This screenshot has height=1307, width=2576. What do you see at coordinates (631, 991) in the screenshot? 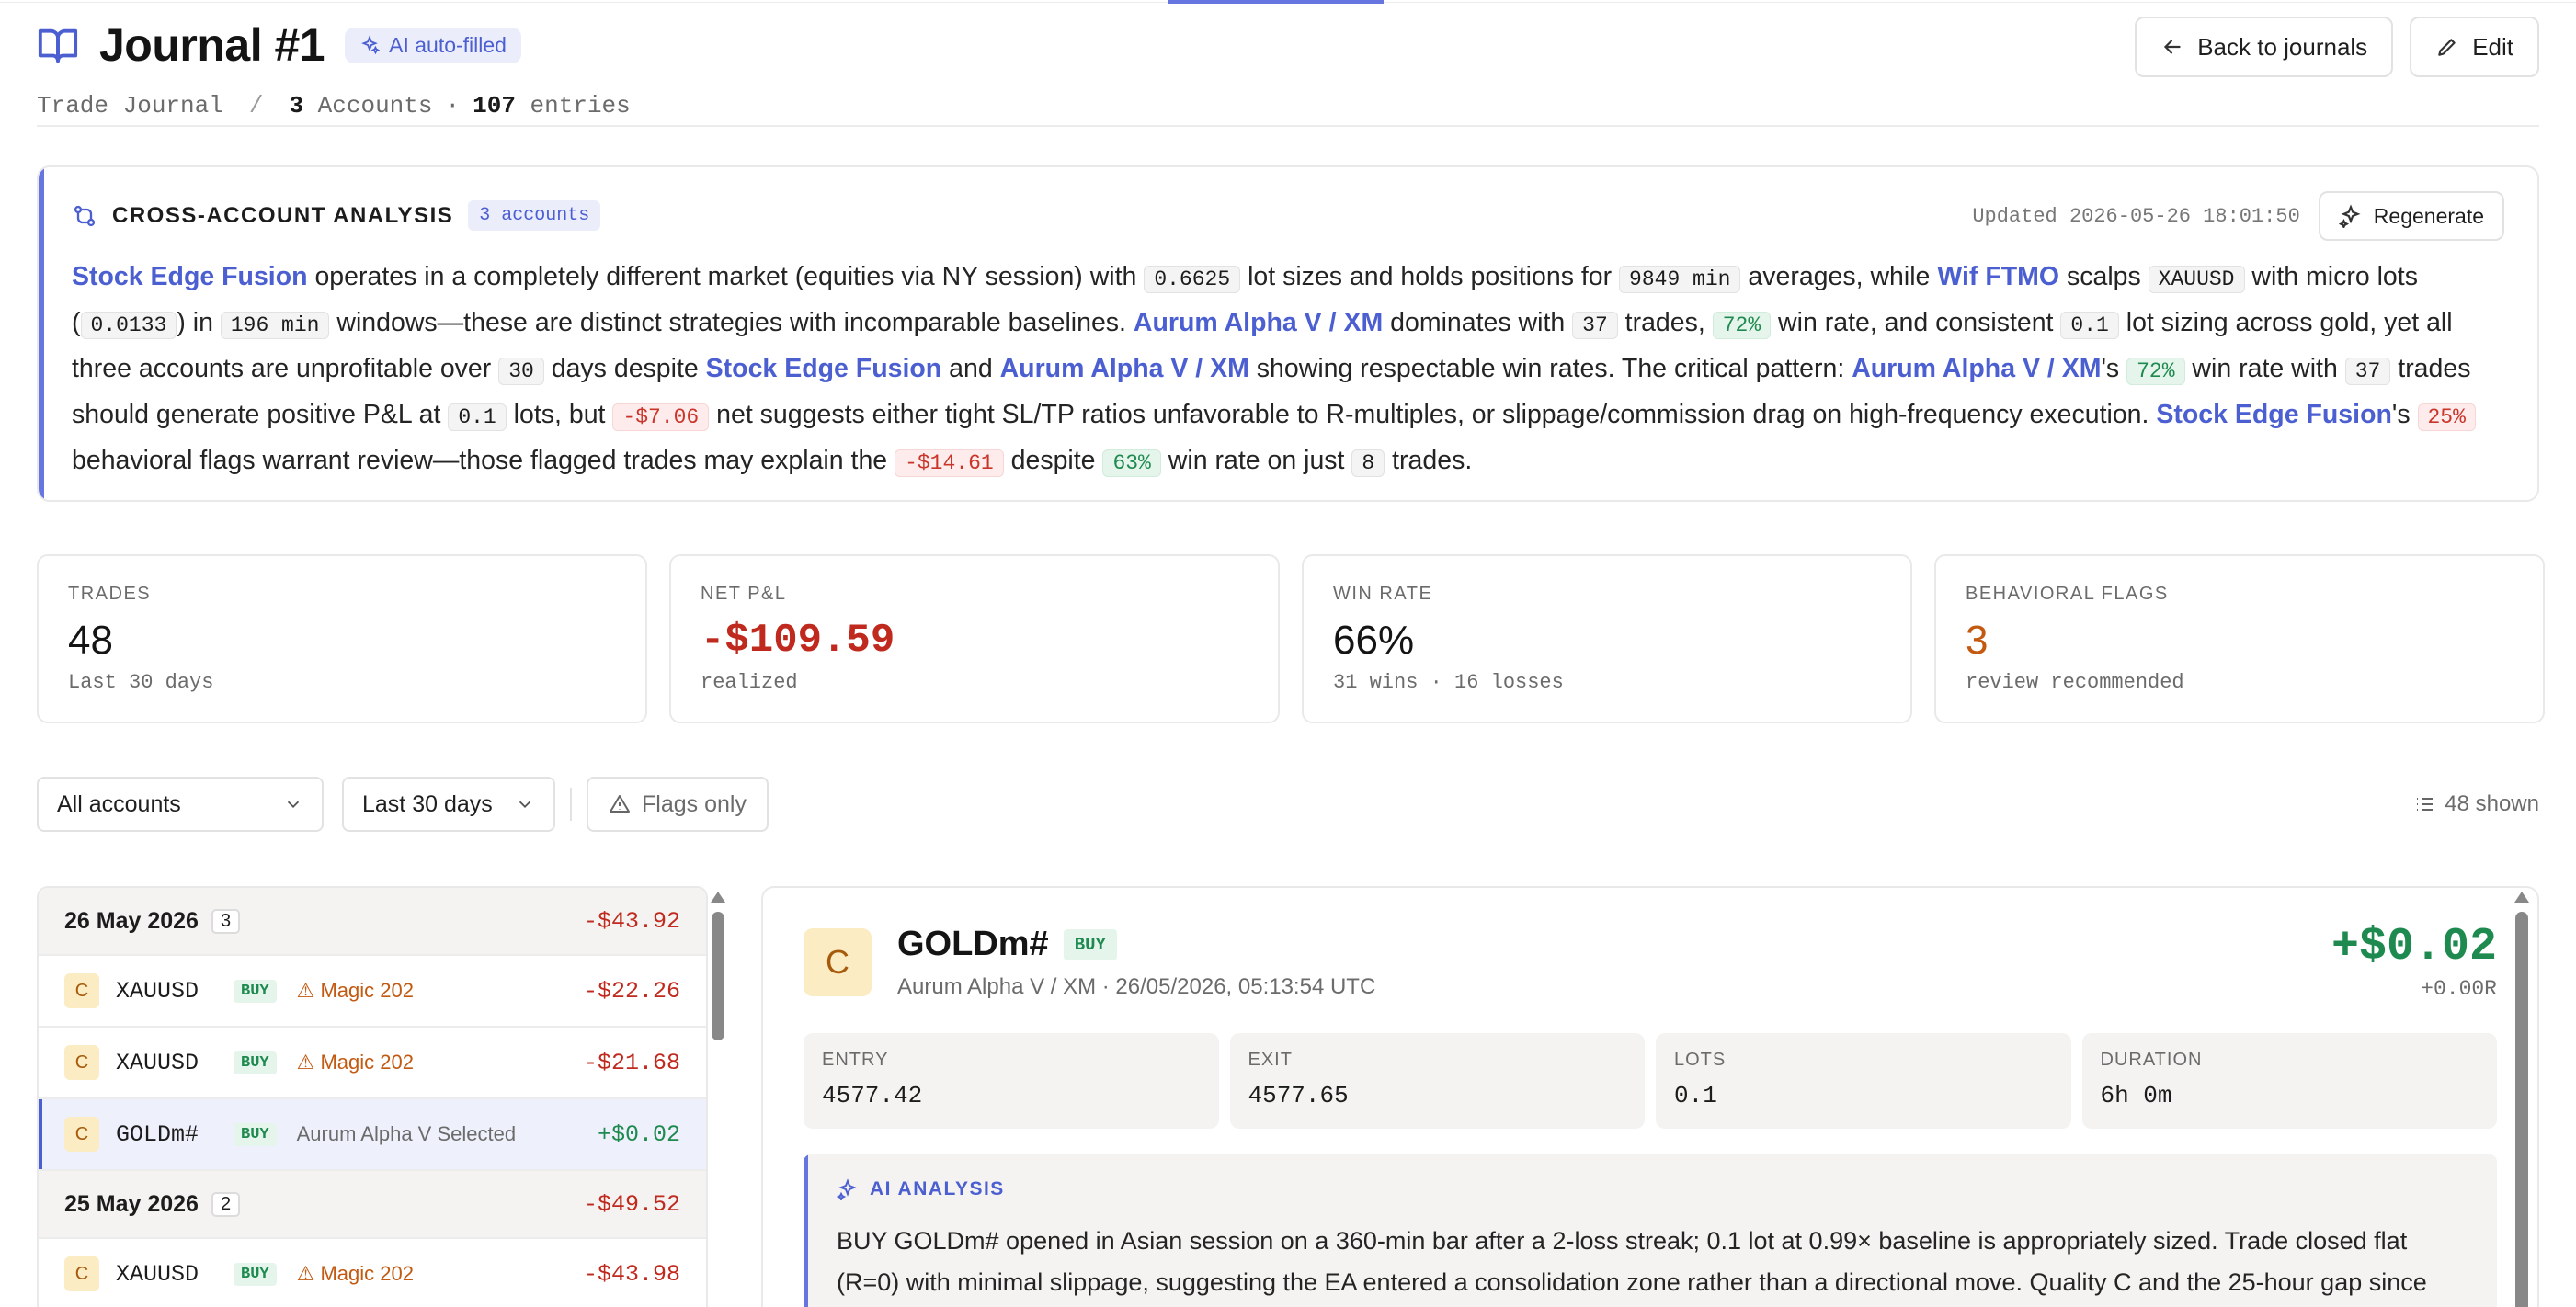
I see `trade-pnl: -$22.26` at bounding box center [631, 991].